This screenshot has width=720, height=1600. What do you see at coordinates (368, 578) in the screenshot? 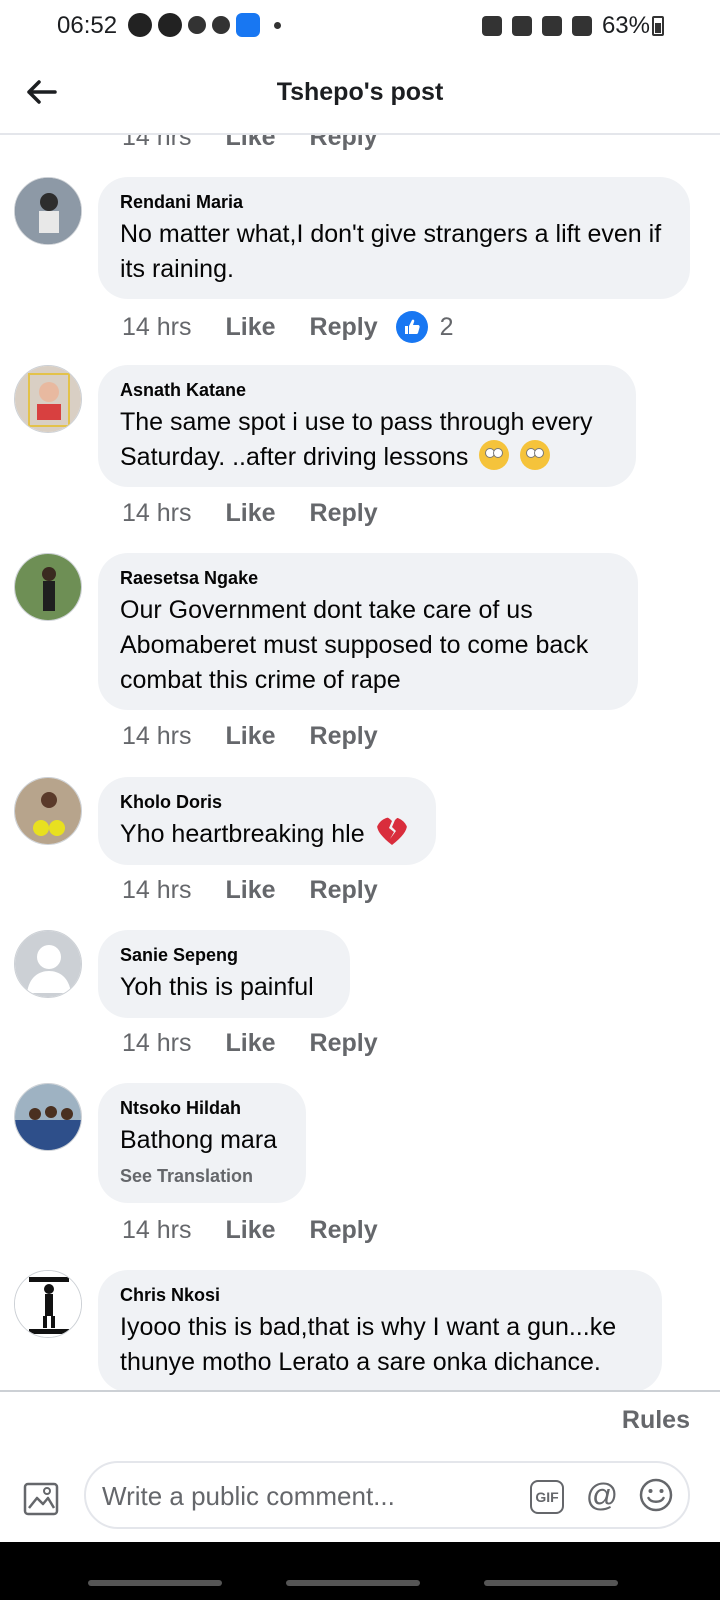
I see `comment-author: Raesetsa Ngake` at bounding box center [368, 578].